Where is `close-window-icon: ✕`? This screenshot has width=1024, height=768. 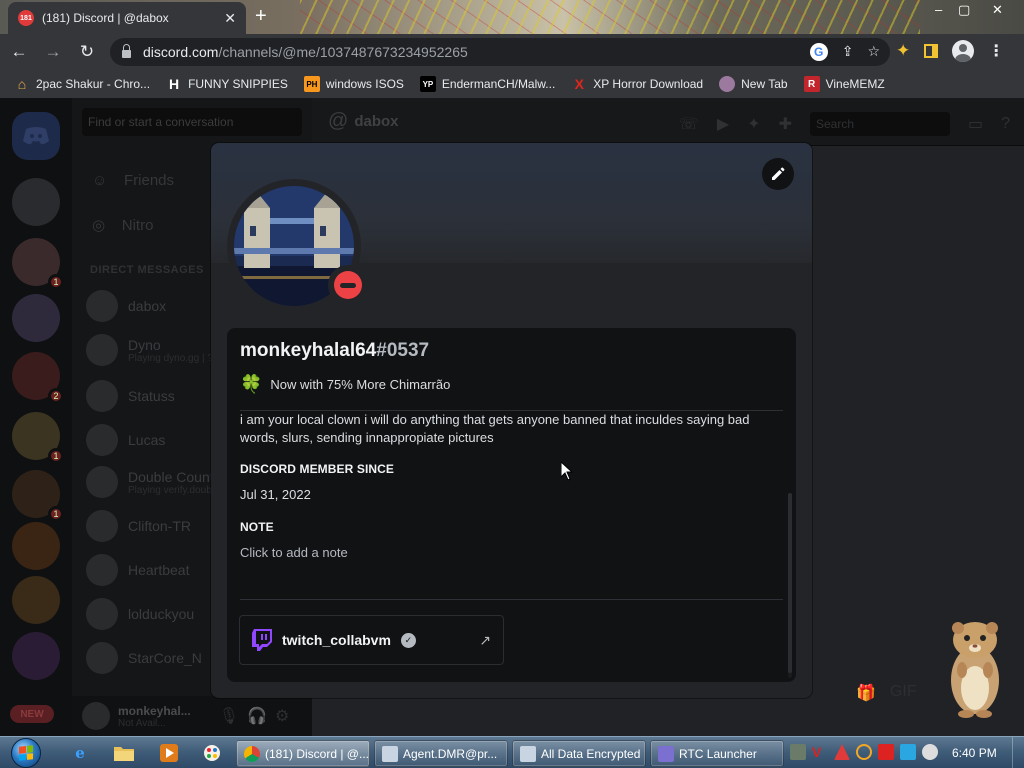
close-window-icon: ✕ is located at coordinates (997, 10).